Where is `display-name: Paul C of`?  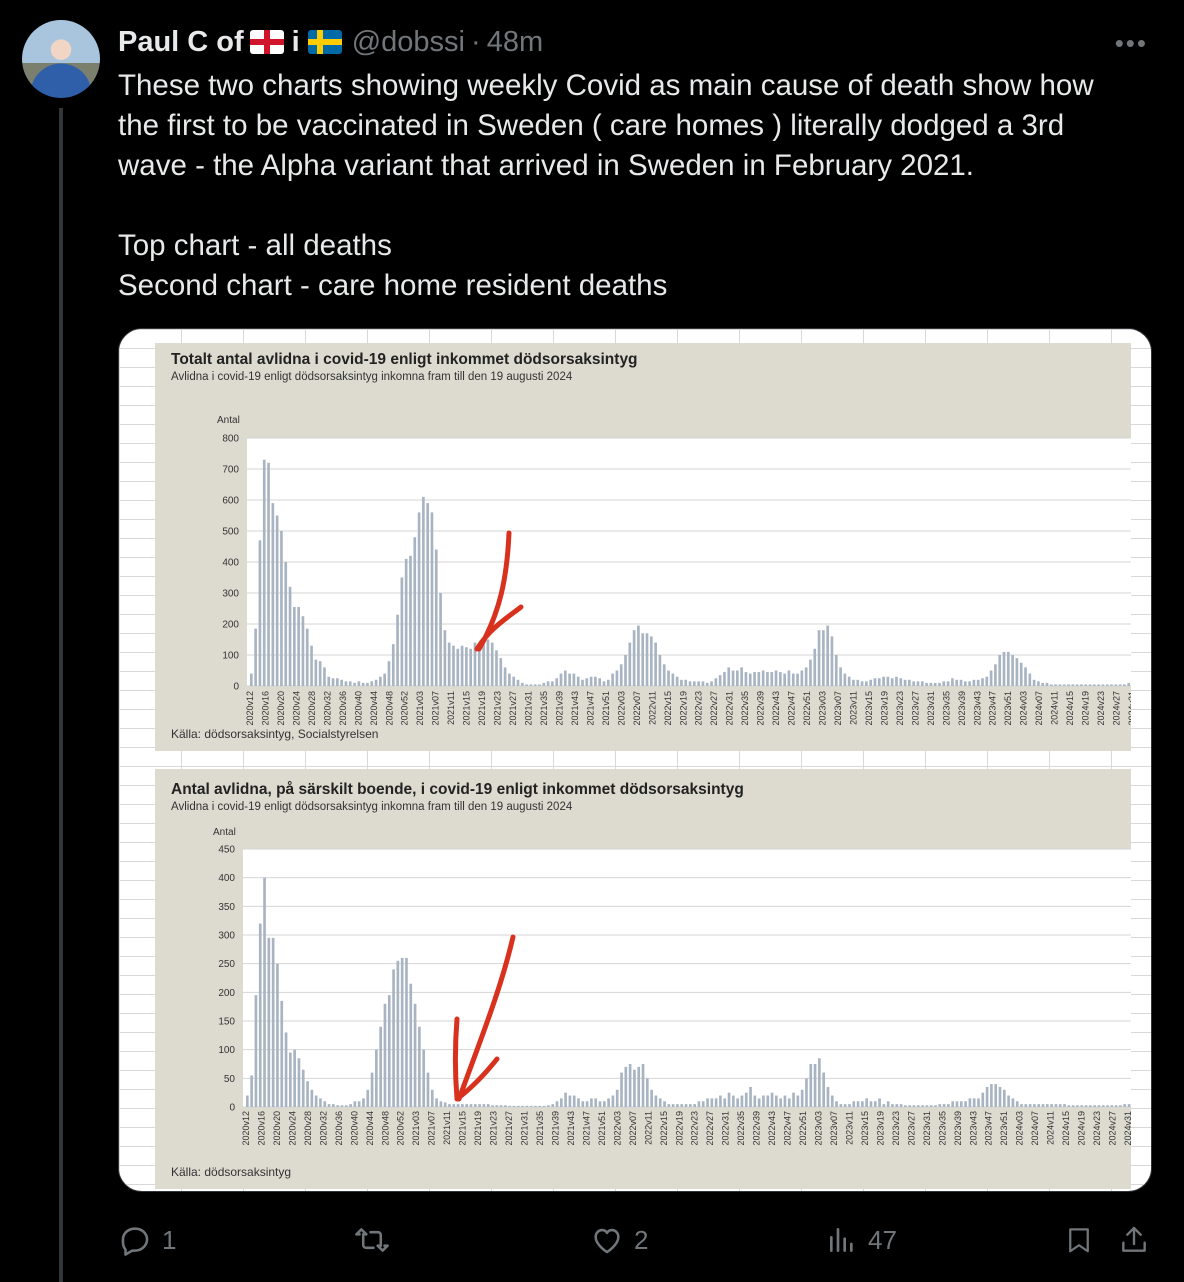 display-name: Paul C of is located at coordinates (181, 42).